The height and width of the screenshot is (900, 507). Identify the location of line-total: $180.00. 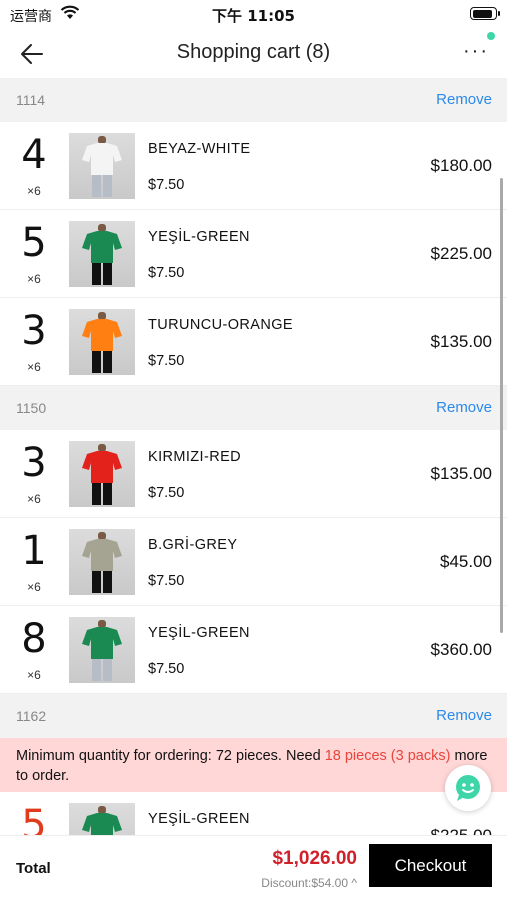
(461, 165).